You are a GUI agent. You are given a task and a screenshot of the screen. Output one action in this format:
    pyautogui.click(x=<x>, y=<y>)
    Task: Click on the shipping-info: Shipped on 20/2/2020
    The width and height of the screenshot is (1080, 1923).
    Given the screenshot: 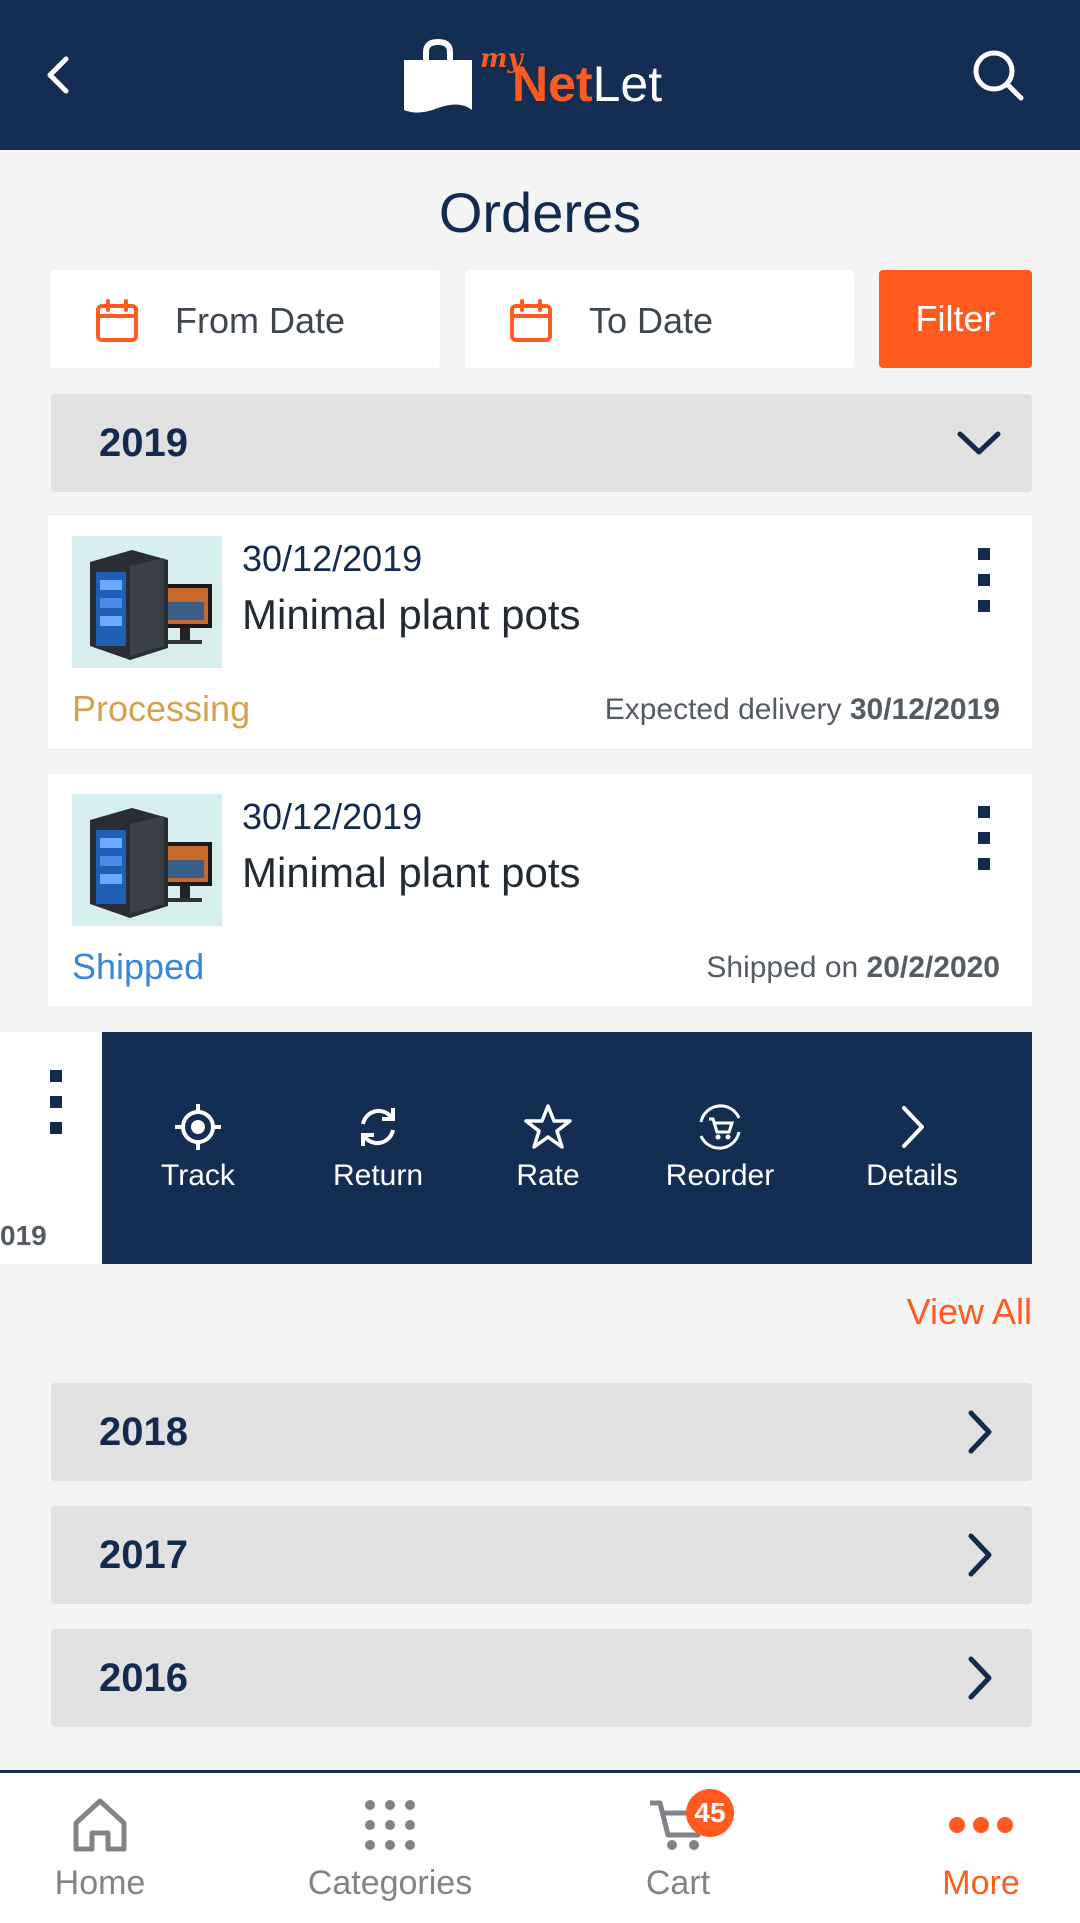 What is the action you would take?
    pyautogui.click(x=853, y=968)
    